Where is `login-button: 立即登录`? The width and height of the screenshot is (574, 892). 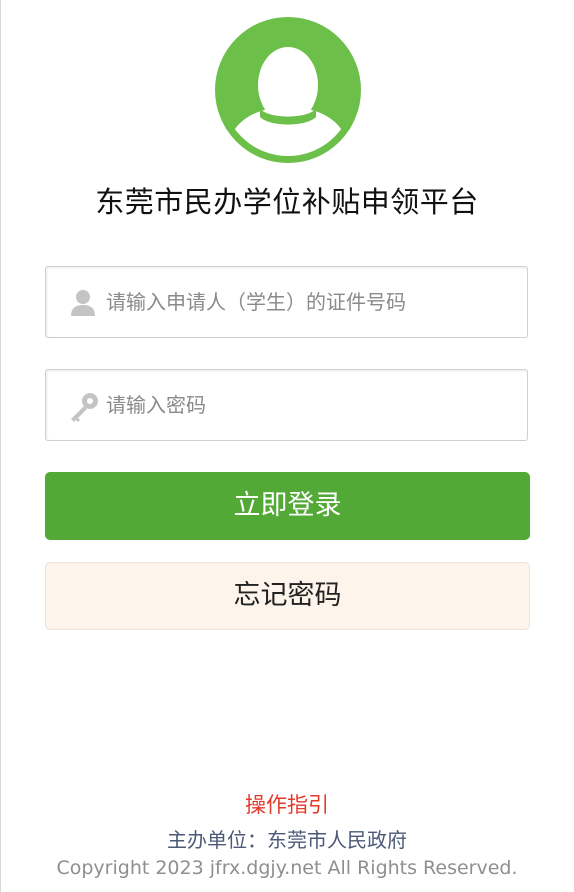
login-button: 立即登录 is located at coordinates (287, 506).